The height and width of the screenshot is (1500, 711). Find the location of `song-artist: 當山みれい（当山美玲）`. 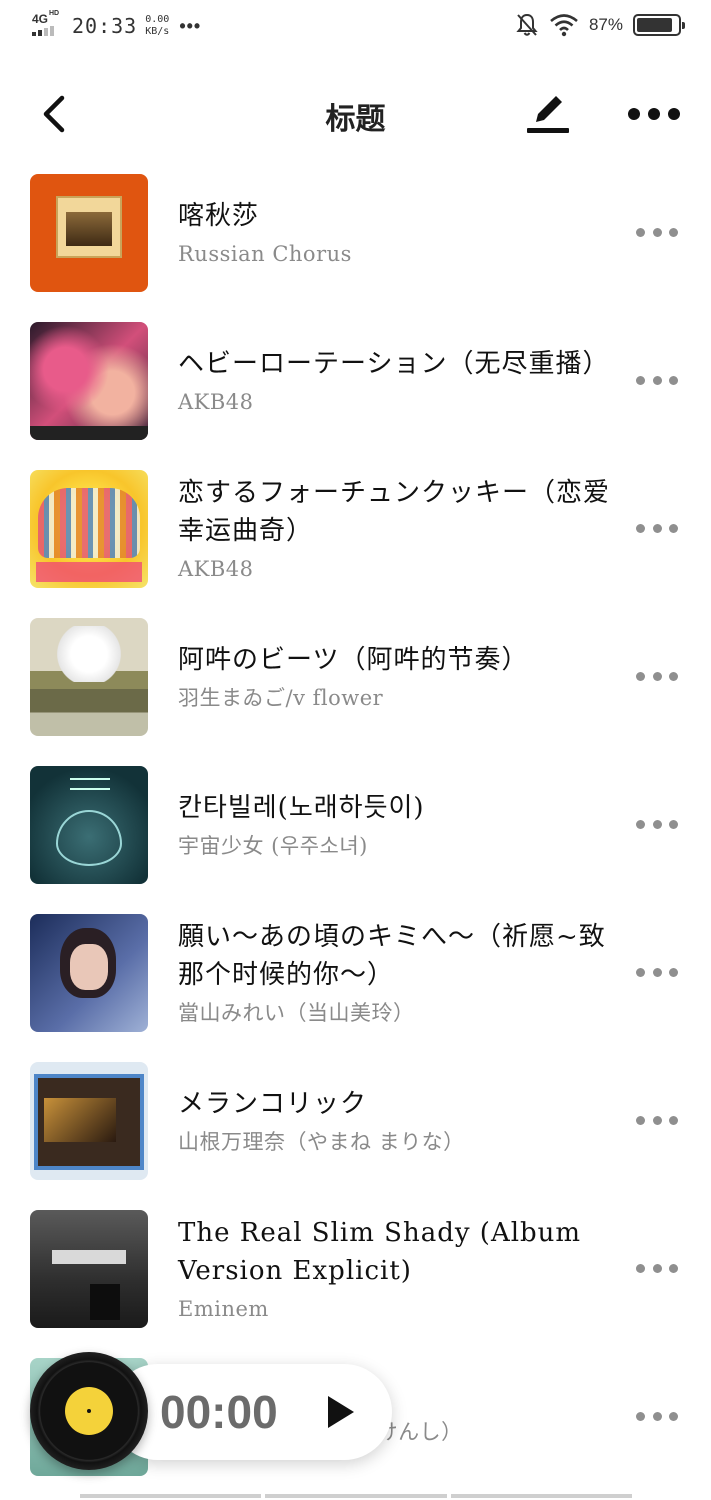

song-artist: 當山みれい（当山美玲） is located at coordinates (296, 1013).